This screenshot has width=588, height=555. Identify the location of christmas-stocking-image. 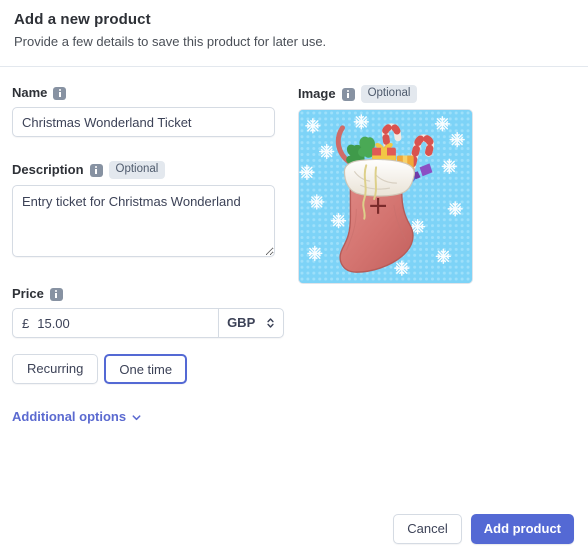
(385, 196).